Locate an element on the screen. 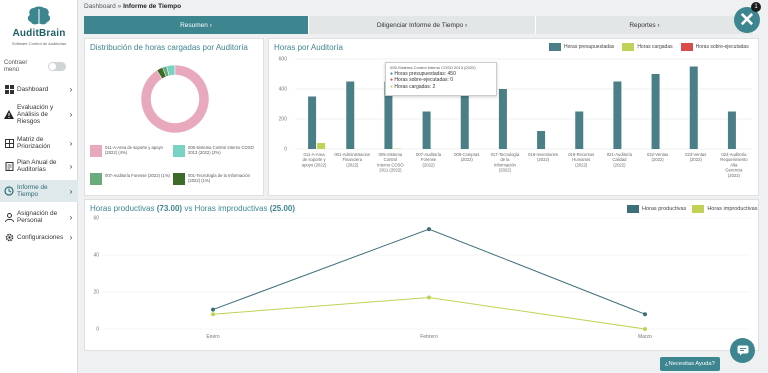 This screenshot has width=768, height=373. help-button: ¿Necesitas Ayuda? is located at coordinates (690, 364).